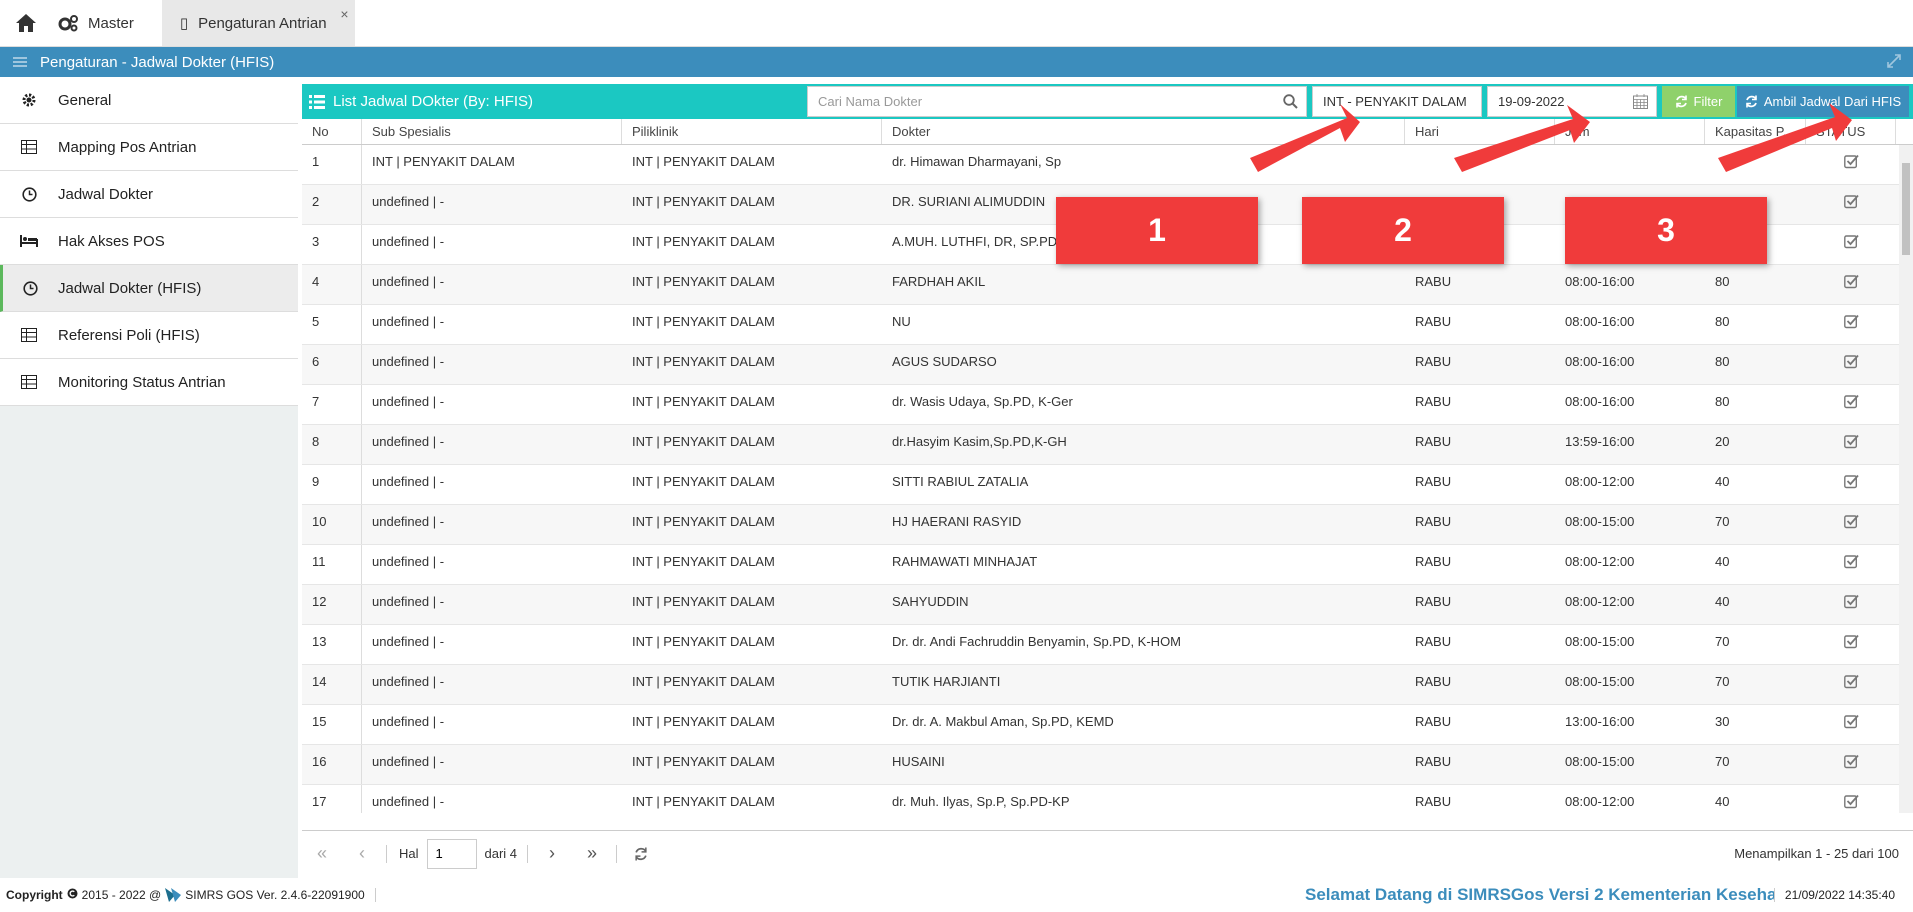 The width and height of the screenshot is (1913, 912). What do you see at coordinates (149, 288) in the screenshot?
I see `sidebar-item-jadwal-dokter-hfis: Jadwal Dokter (HFIS)` at bounding box center [149, 288].